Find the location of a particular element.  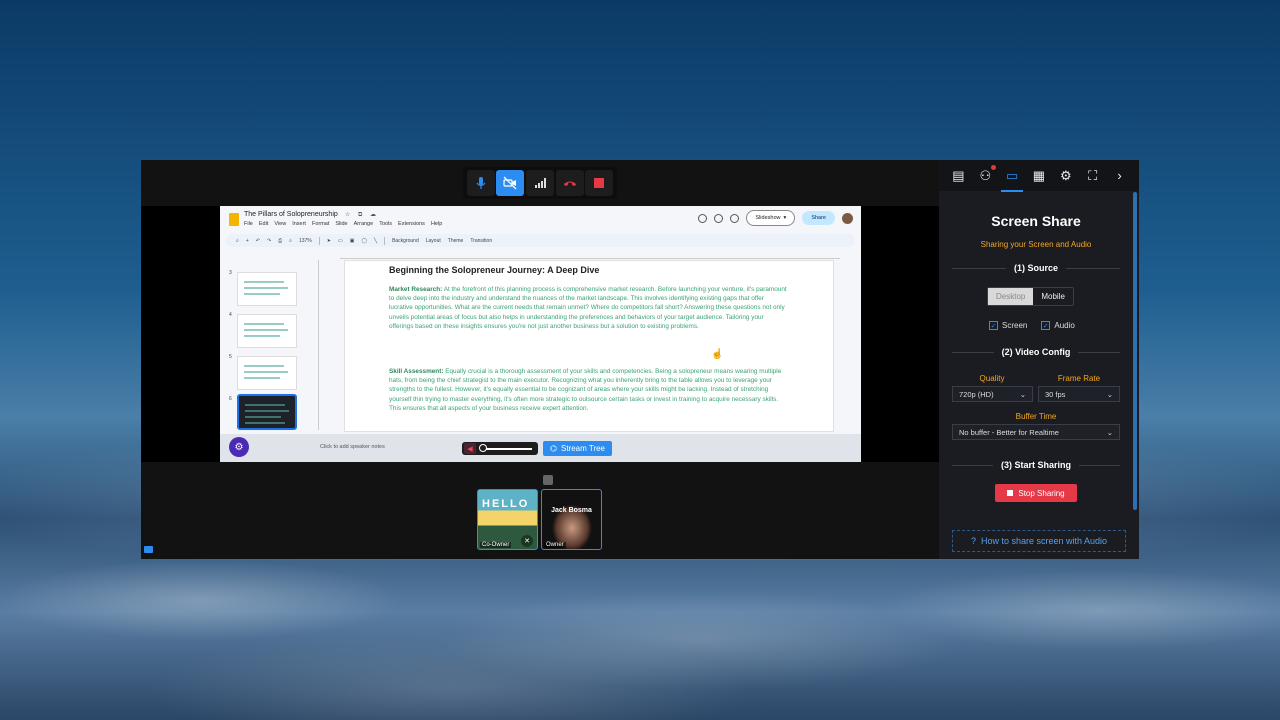

layout-toggle-icon is located at coordinates (148, 549).